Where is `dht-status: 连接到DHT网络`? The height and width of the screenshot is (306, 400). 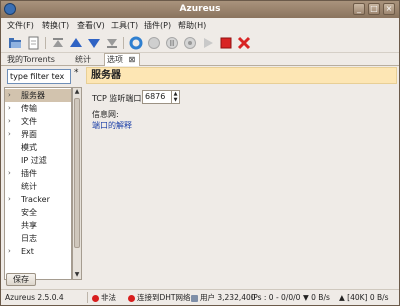 dht-status: 连接到DHT网络 is located at coordinates (159, 297).